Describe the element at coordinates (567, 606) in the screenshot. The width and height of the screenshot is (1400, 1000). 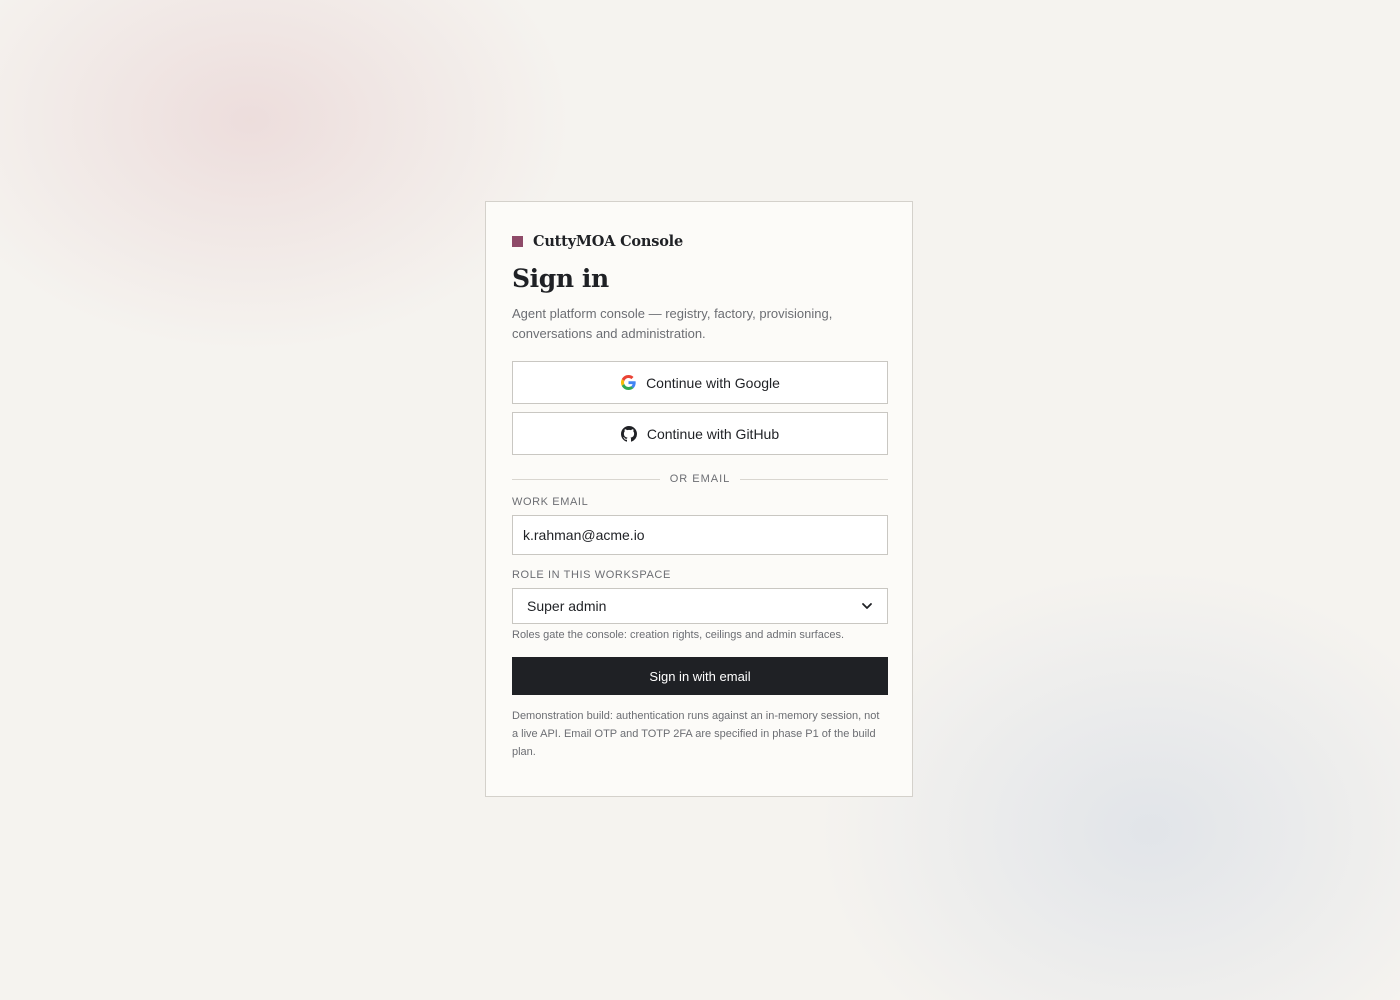
I see `role-selected-value: Super admin` at that location.